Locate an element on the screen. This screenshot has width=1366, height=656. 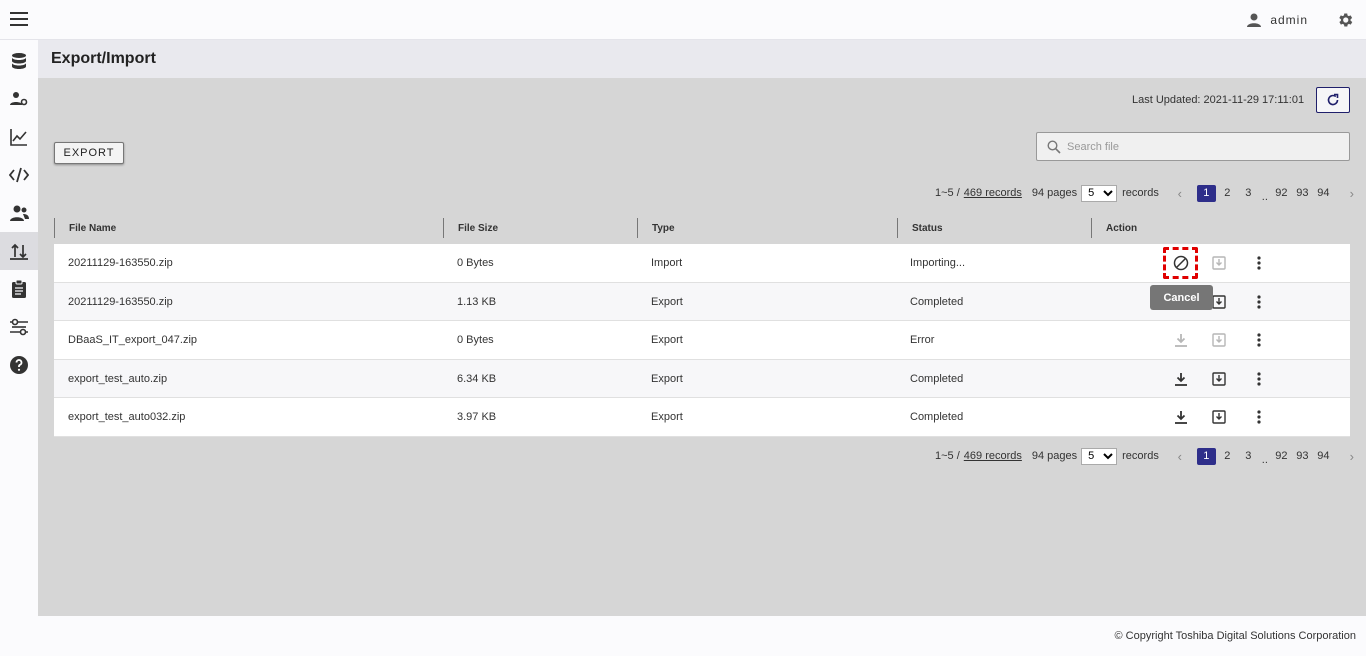
download-icon is located at coordinates (1181, 417).